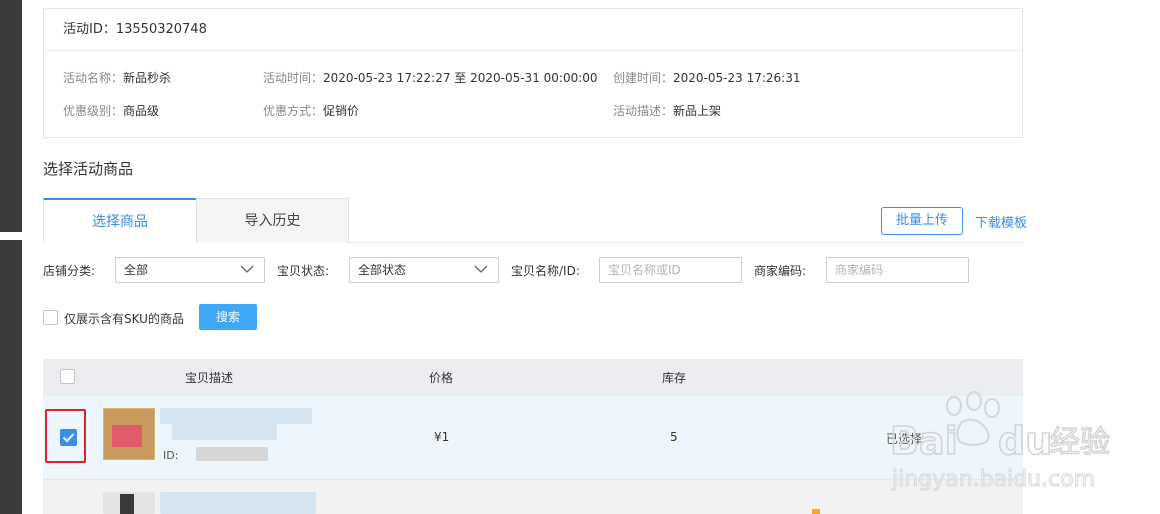 The width and height of the screenshot is (1160, 514). I want to click on activity-name: 活动名称：新品秒杀, so click(117, 77).